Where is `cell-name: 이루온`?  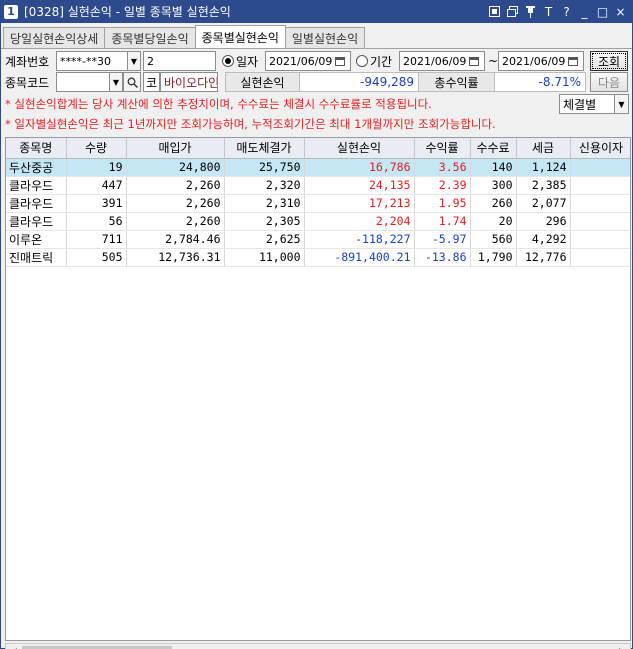 cell-name: 이루온 is located at coordinates (36, 239).